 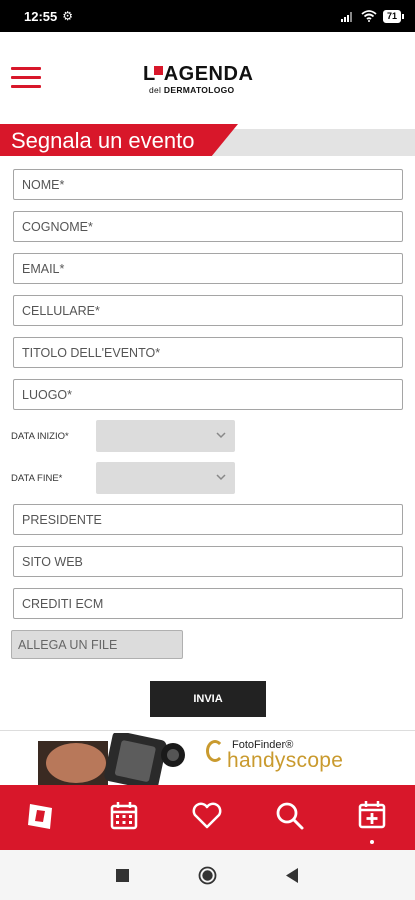 I want to click on data-fine-row: DATA FINE*, so click(x=131, y=478).